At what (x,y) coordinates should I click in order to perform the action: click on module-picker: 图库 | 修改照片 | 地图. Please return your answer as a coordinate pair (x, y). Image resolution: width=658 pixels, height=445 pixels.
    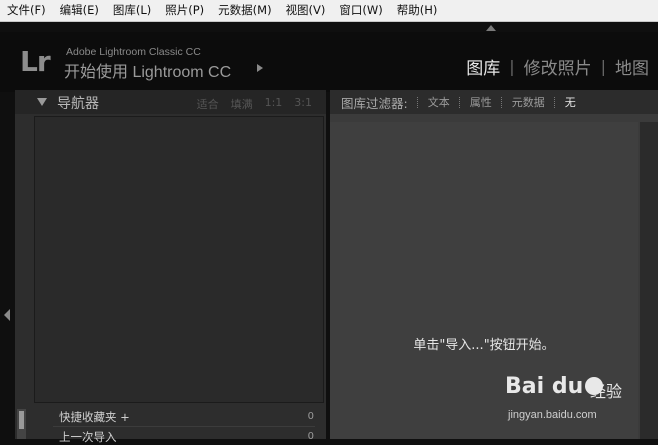
    Looking at the image, I should click on (557, 66).